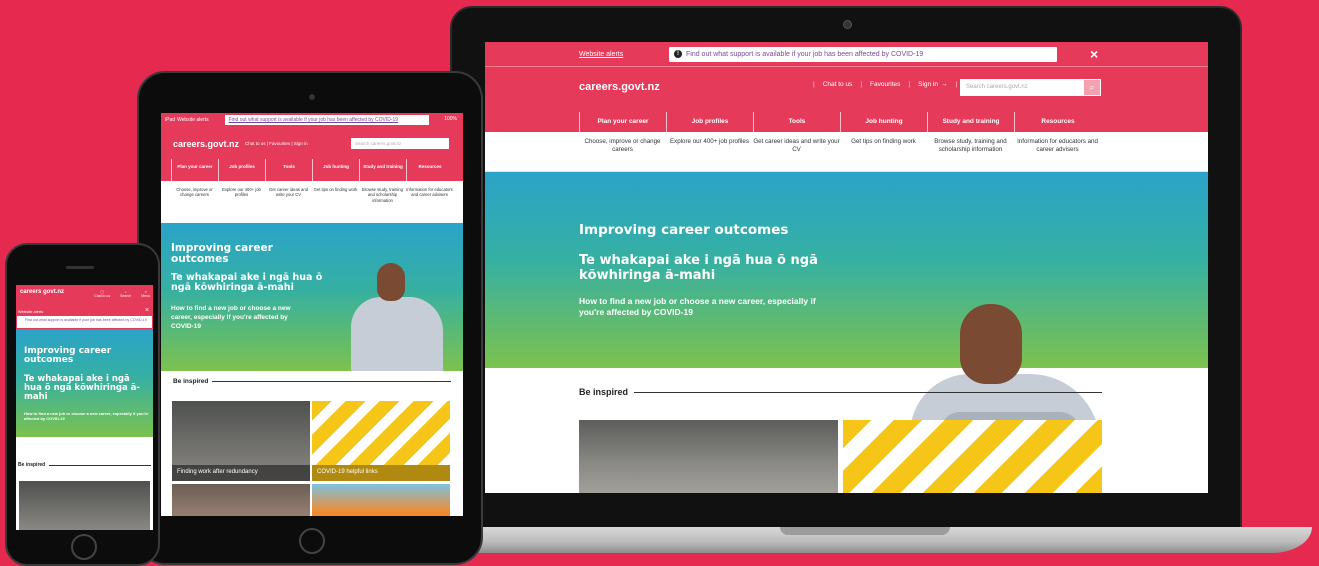 The width and height of the screenshot is (1319, 566). Describe the element at coordinates (1092, 87) in the screenshot. I see `search-icon: ⌕` at that location.